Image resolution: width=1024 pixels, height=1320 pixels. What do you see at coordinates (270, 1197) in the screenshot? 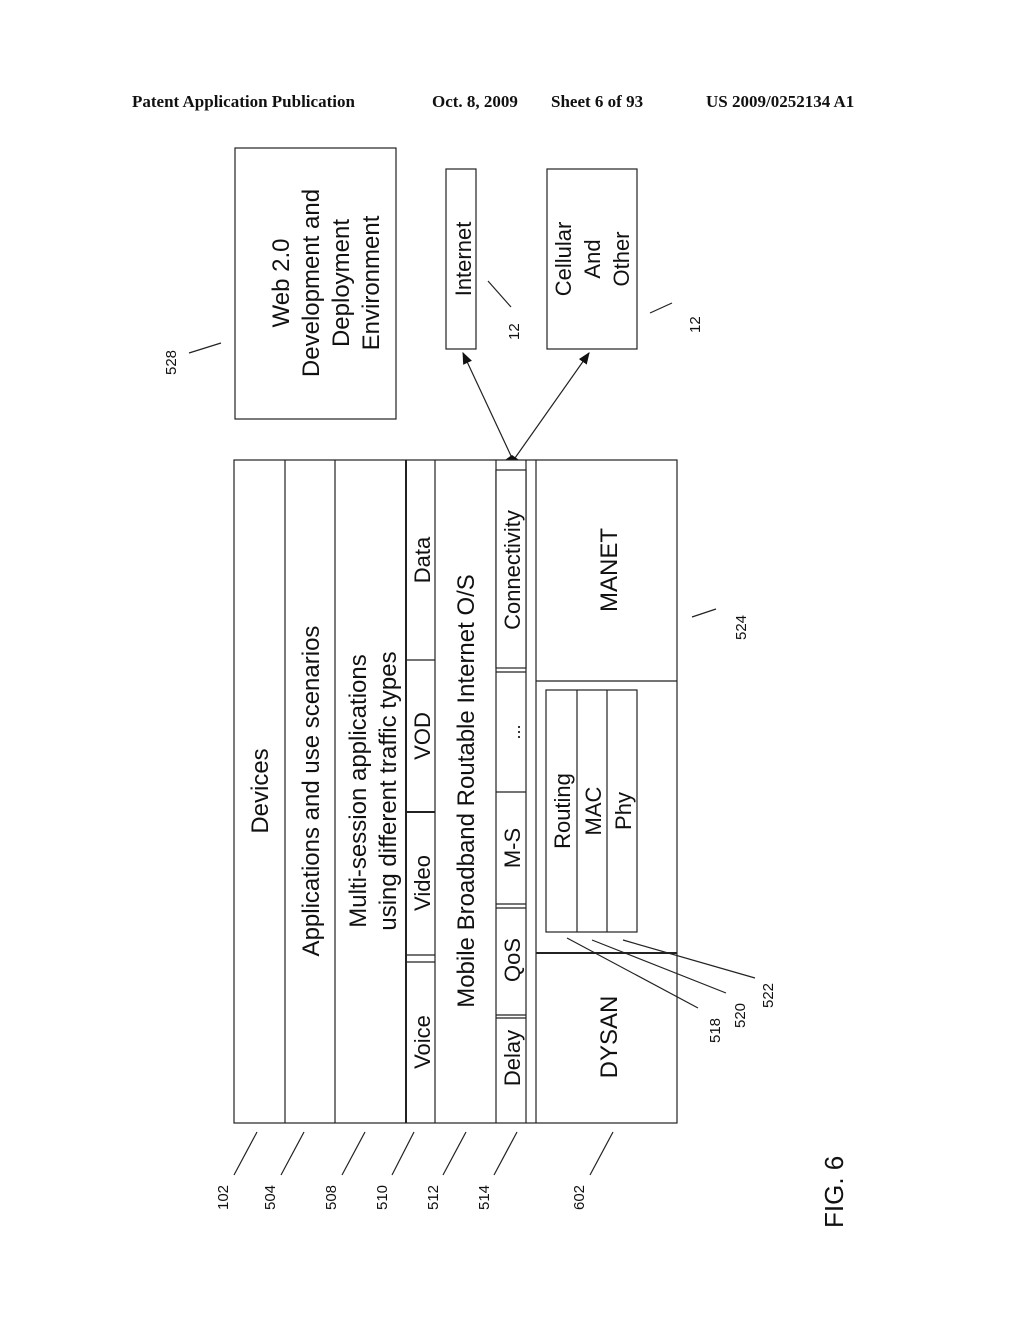
I see `ref-504: 504` at bounding box center [270, 1197].